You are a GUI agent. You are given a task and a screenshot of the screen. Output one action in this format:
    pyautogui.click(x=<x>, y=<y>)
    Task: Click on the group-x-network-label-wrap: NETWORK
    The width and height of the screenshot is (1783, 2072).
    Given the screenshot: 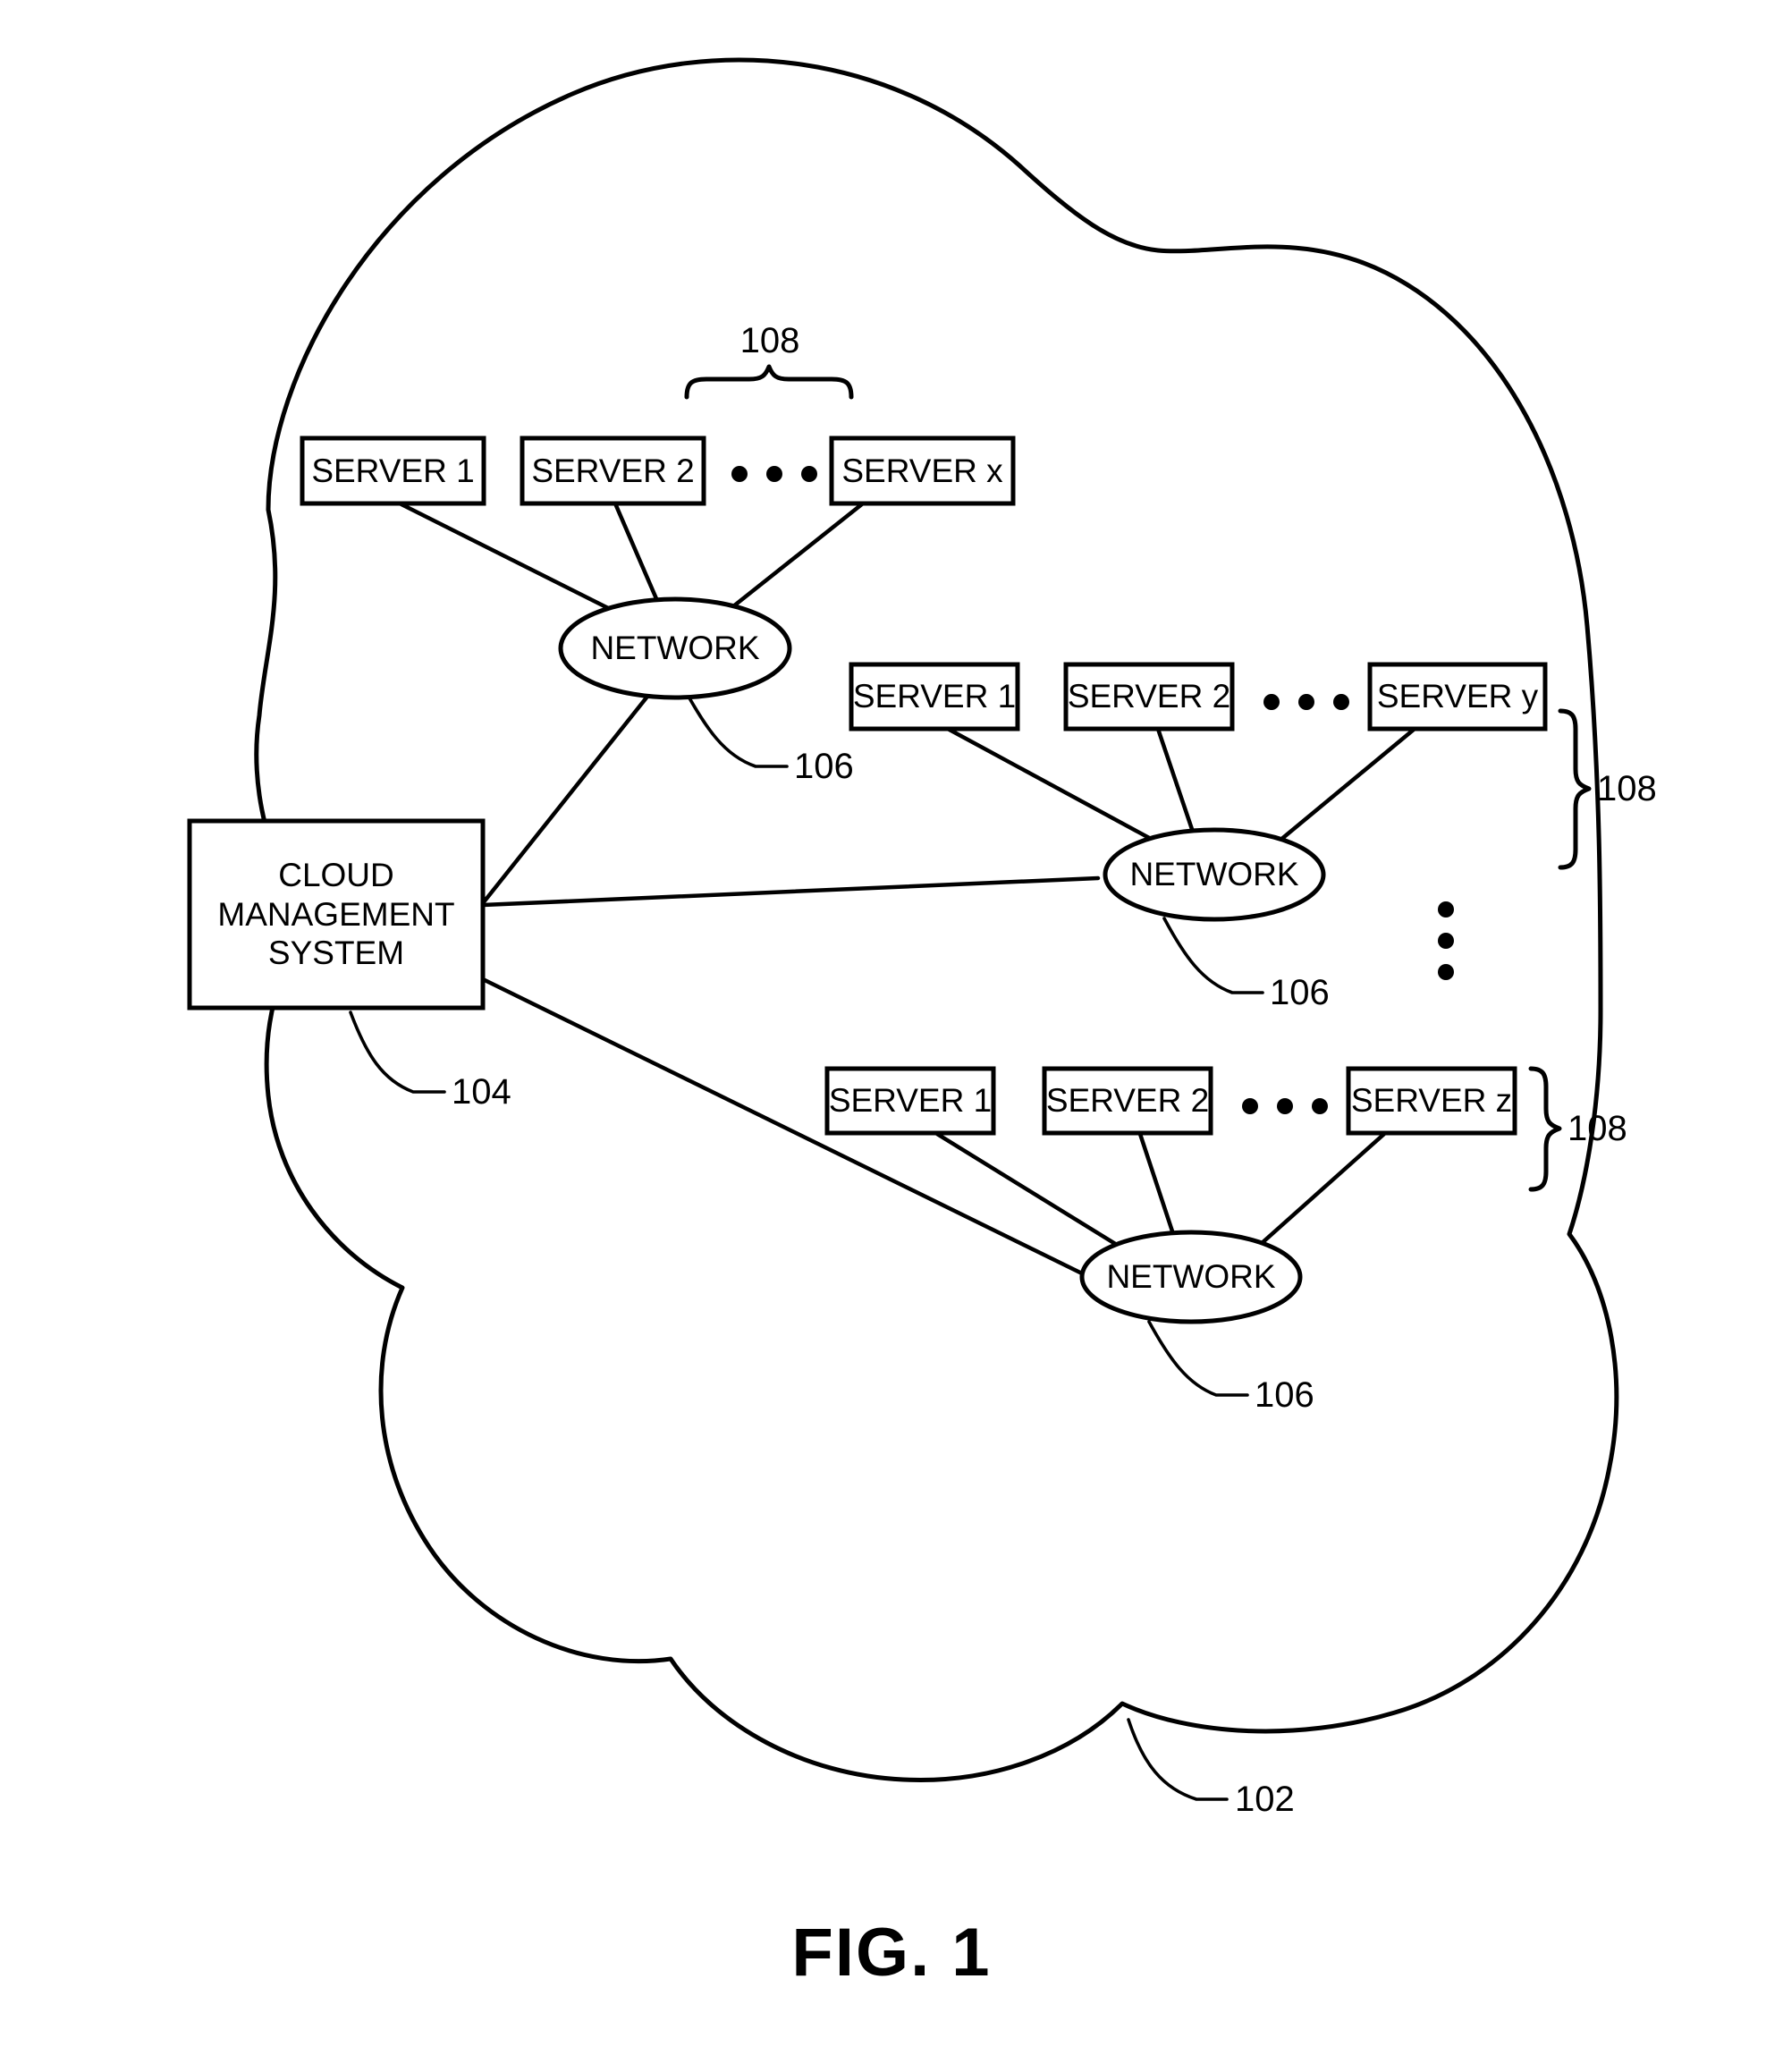 What is the action you would take?
    pyautogui.click(x=675, y=648)
    